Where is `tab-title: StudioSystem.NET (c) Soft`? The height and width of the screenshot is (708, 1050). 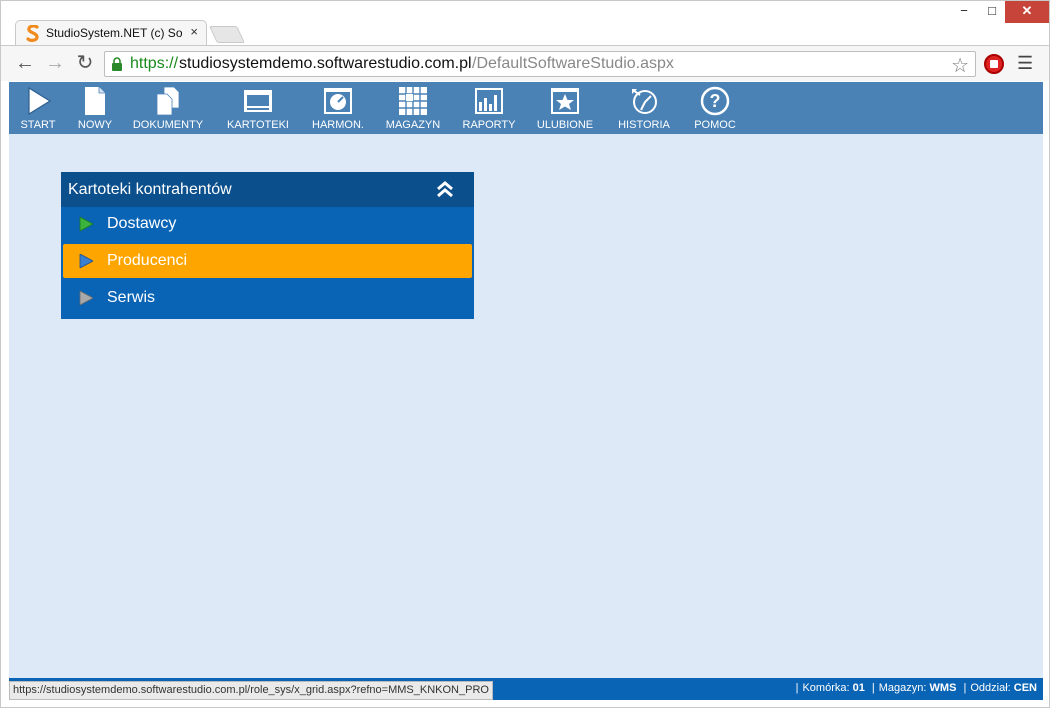
tab-title: StudioSystem.NET (c) Soft is located at coordinates (114, 33).